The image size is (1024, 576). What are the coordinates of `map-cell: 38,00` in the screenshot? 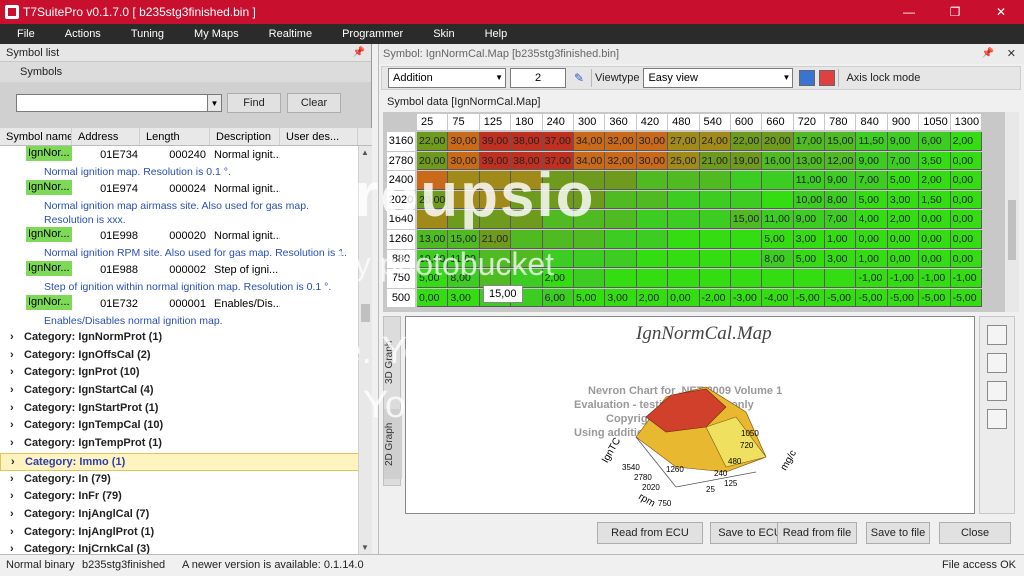 It's located at (527, 141).